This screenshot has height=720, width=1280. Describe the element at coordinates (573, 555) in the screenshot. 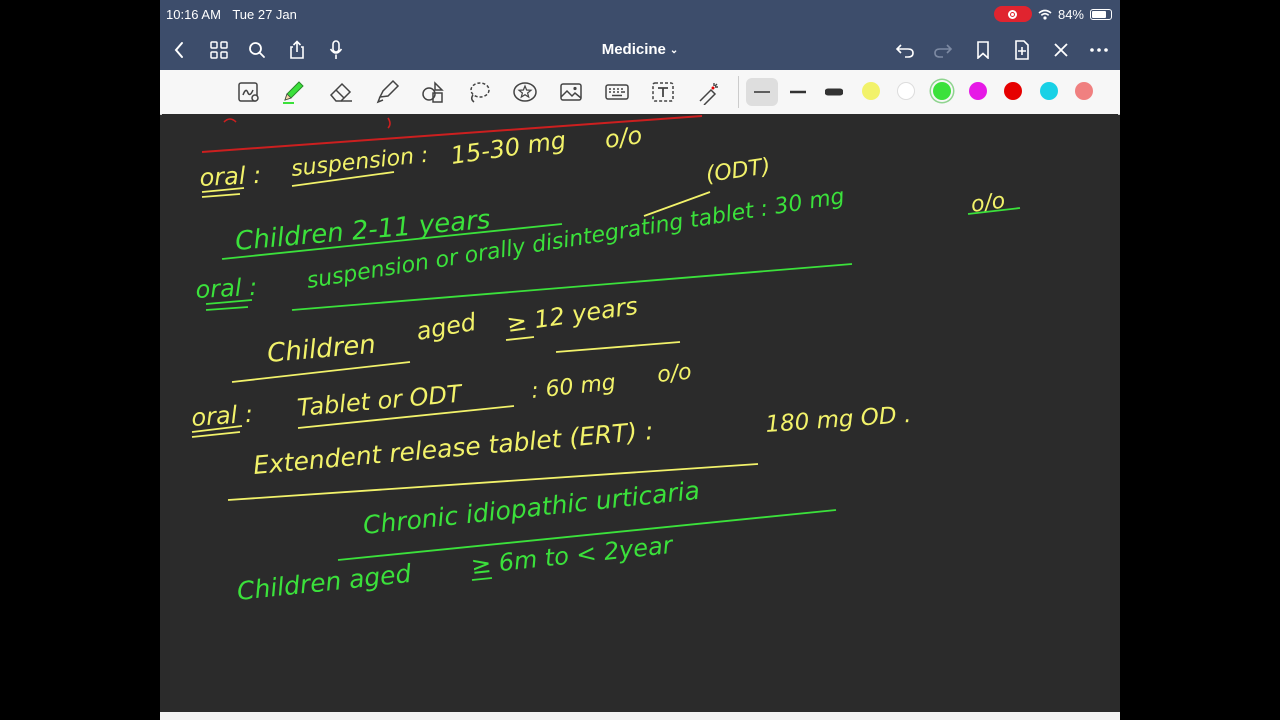

I see `note-line8-age: ≥ 6m to < 2year` at that location.